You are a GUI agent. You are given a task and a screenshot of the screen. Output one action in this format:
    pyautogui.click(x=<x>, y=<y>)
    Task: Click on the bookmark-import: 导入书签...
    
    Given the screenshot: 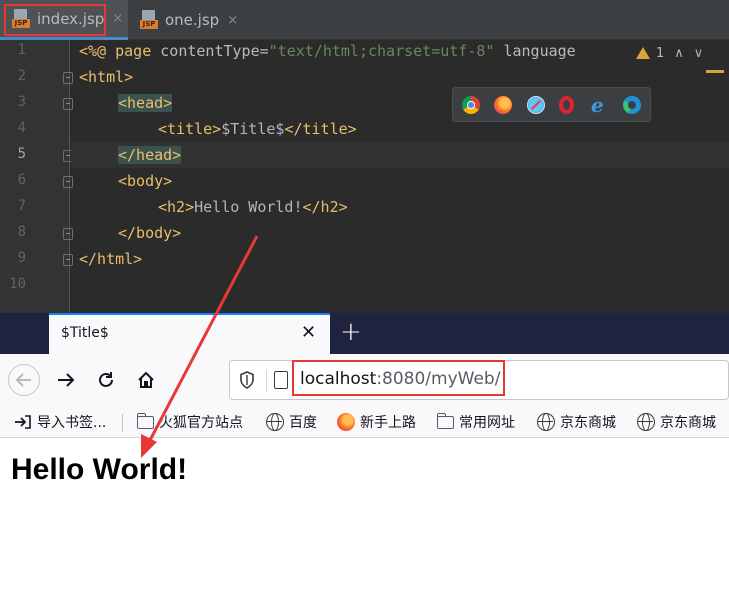 What is the action you would take?
    pyautogui.click(x=60, y=422)
    